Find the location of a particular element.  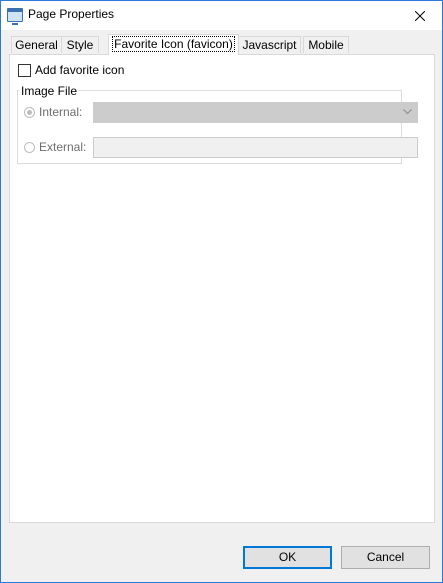

add-favorite-icon-option: Add favorite icon is located at coordinates (71, 70).